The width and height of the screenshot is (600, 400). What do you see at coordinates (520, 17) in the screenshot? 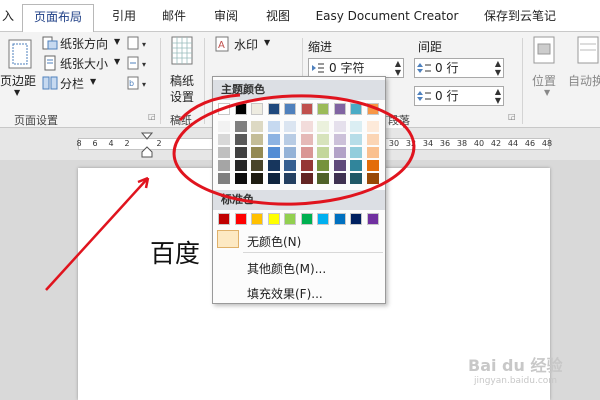
I see `tab-7: 保存到云笔记` at bounding box center [520, 17].